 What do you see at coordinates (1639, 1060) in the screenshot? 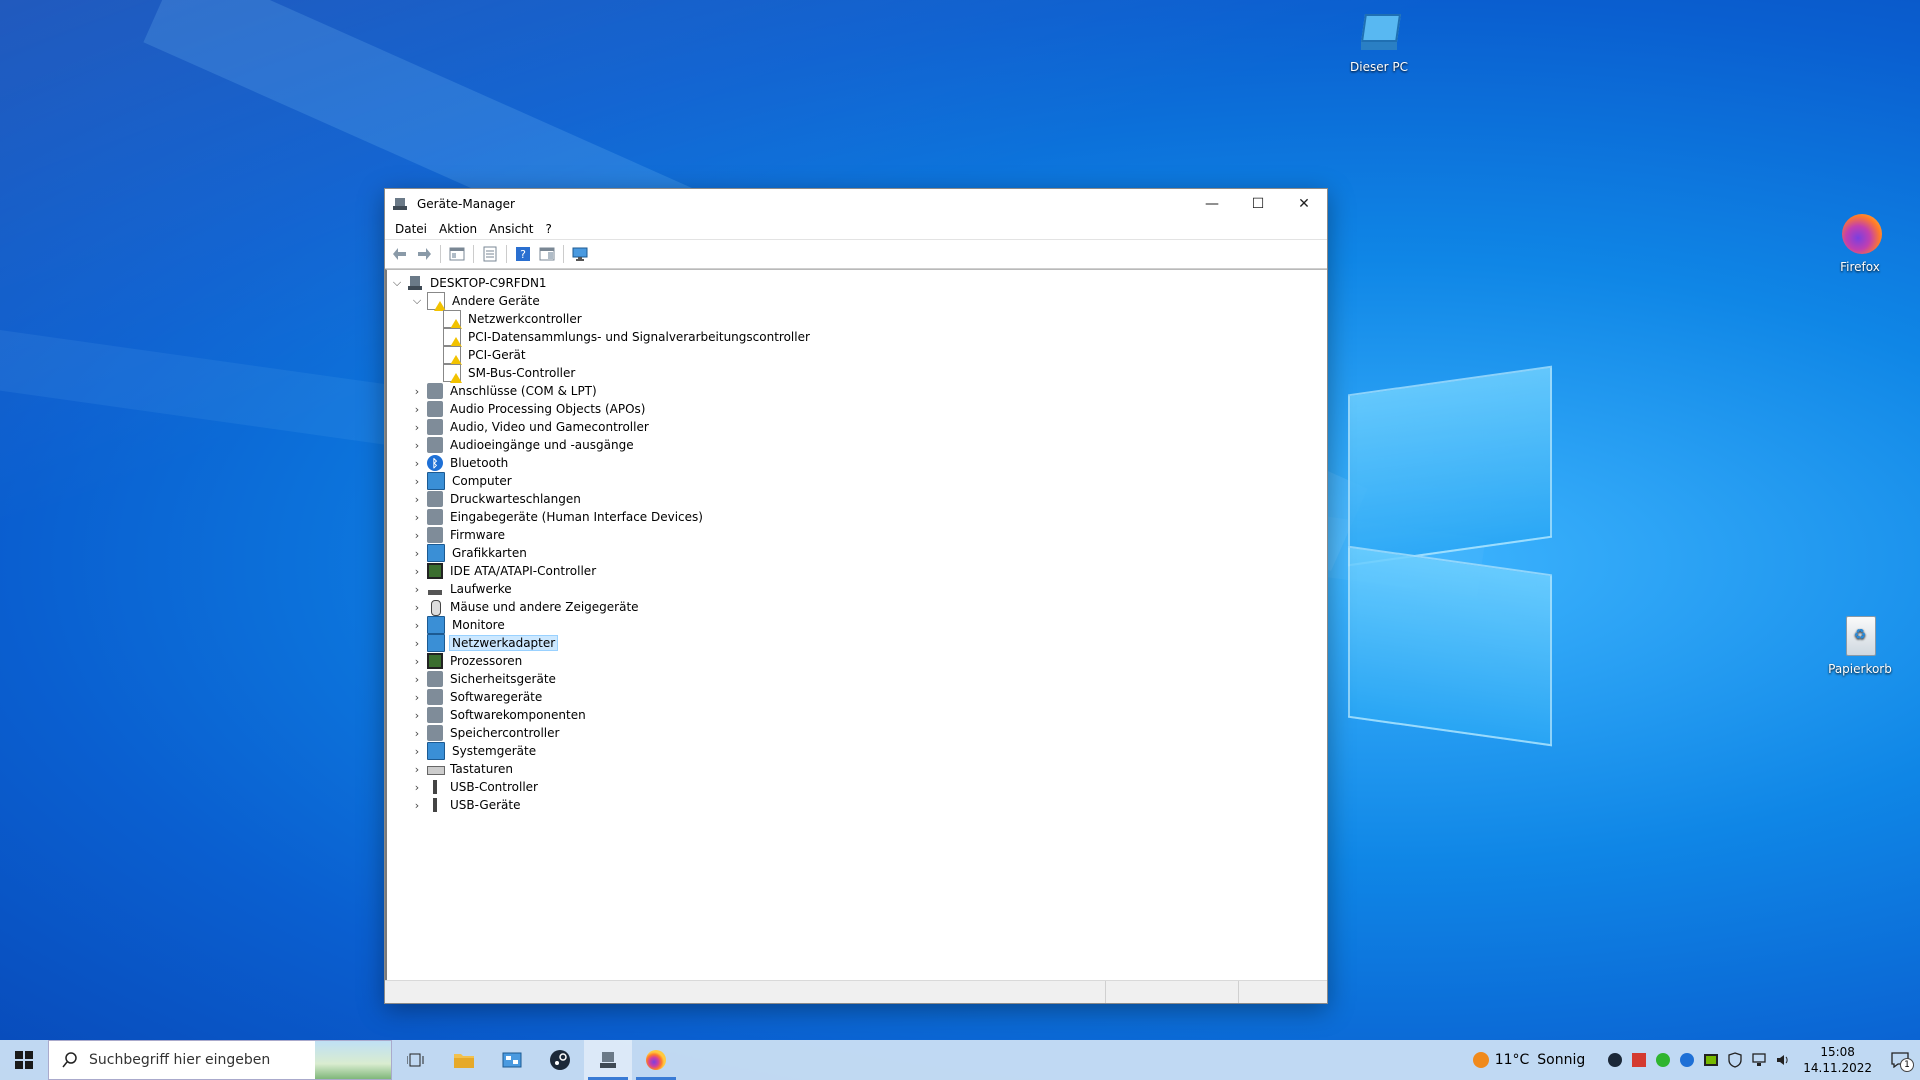
I see `app-tray-icon-red` at bounding box center [1639, 1060].